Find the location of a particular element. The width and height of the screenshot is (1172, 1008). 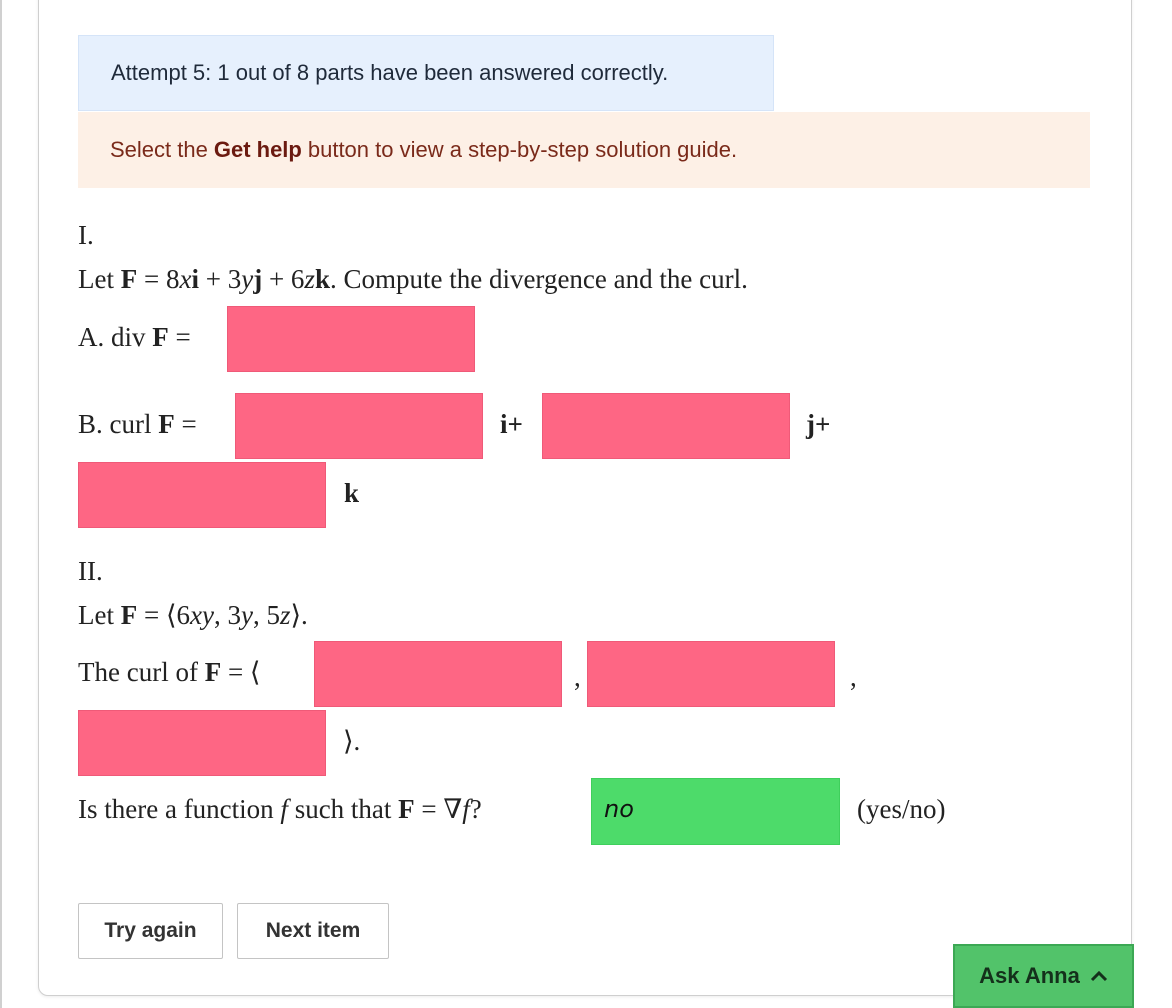

gradient-answer-input: no is located at coordinates (715, 811).